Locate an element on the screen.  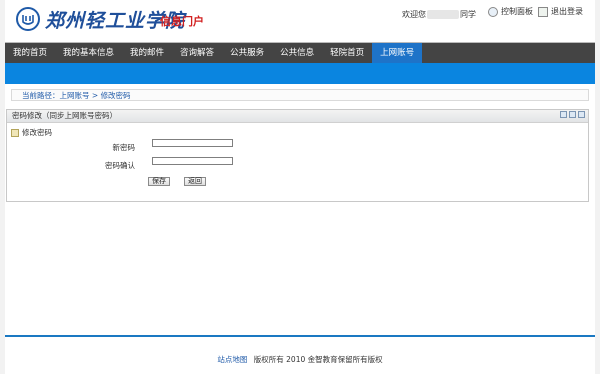
panel-refresh-icon is located at coordinates (563, 114).